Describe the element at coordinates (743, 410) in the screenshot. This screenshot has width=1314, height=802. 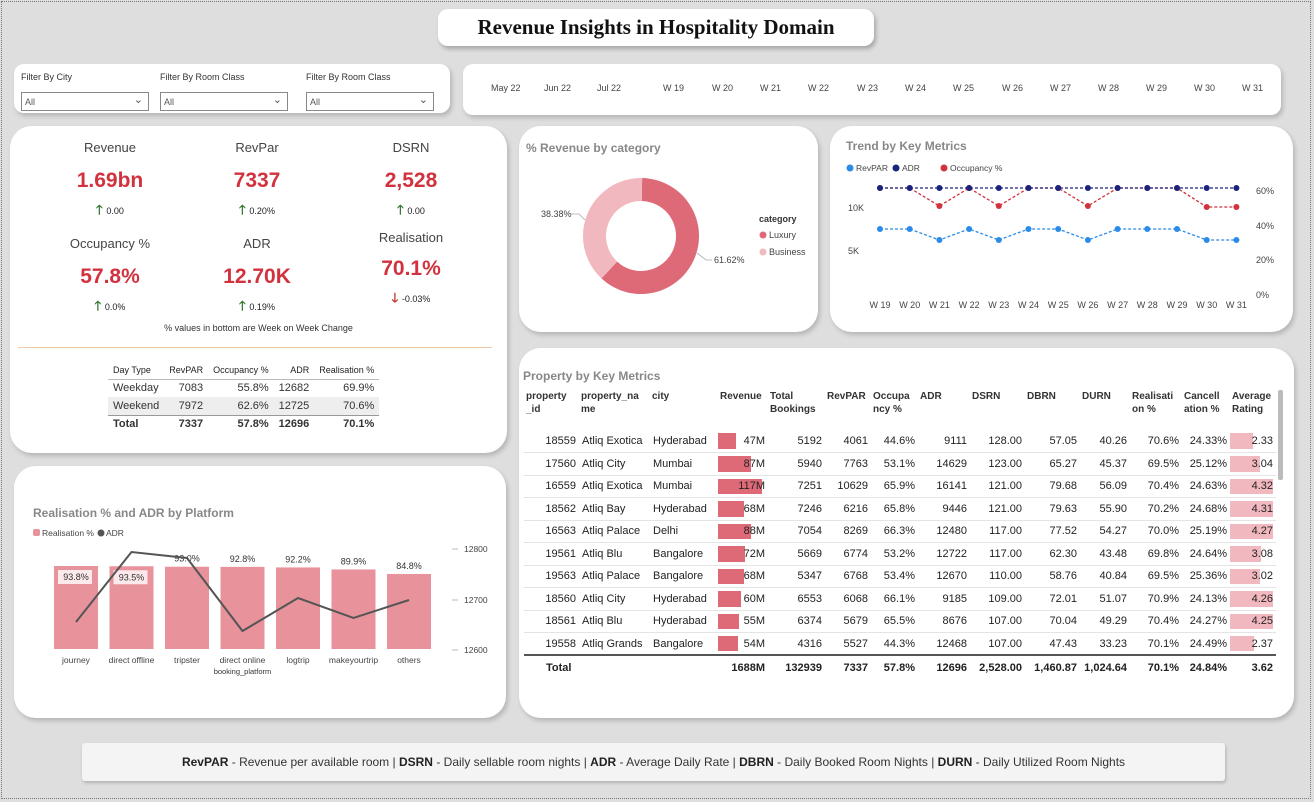
I see `column-header: Revenue` at that location.